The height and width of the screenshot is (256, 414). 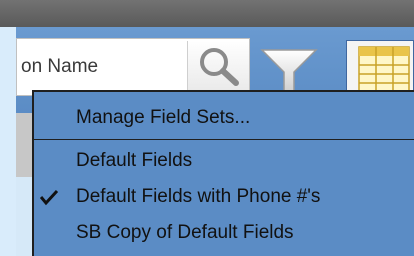 What do you see at coordinates (185, 232) in the screenshot?
I see `menu-item-label: SB Copy of Default Fields` at bounding box center [185, 232].